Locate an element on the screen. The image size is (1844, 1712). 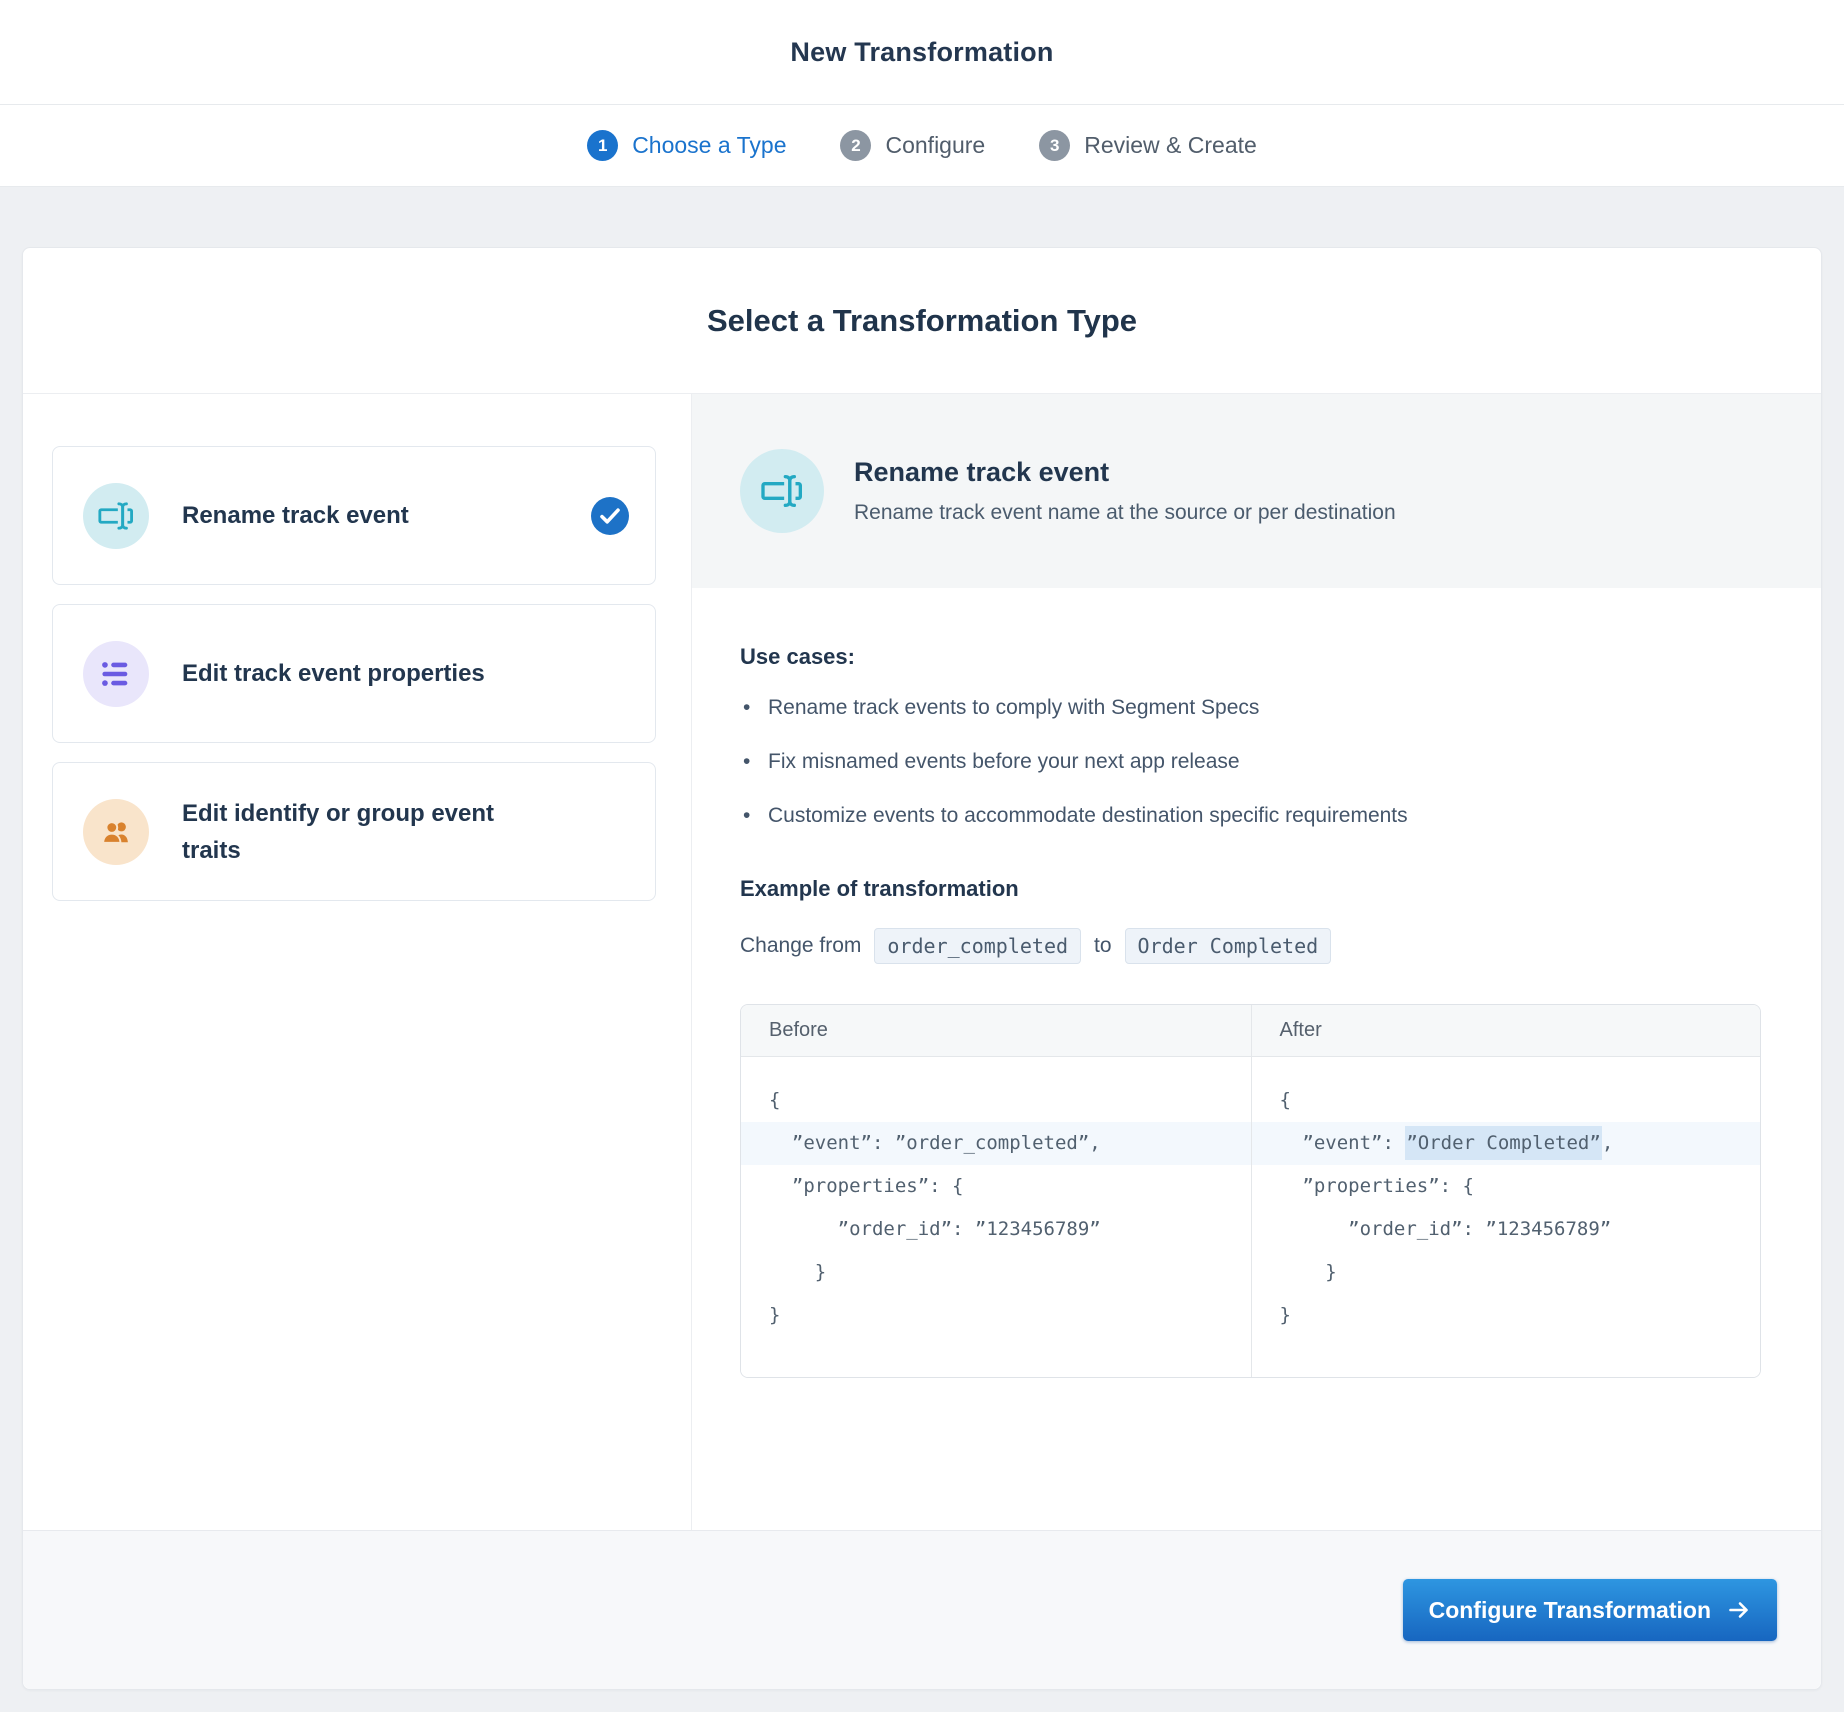
card-title-row: Select a Transformation Type is located at coordinates (922, 321).